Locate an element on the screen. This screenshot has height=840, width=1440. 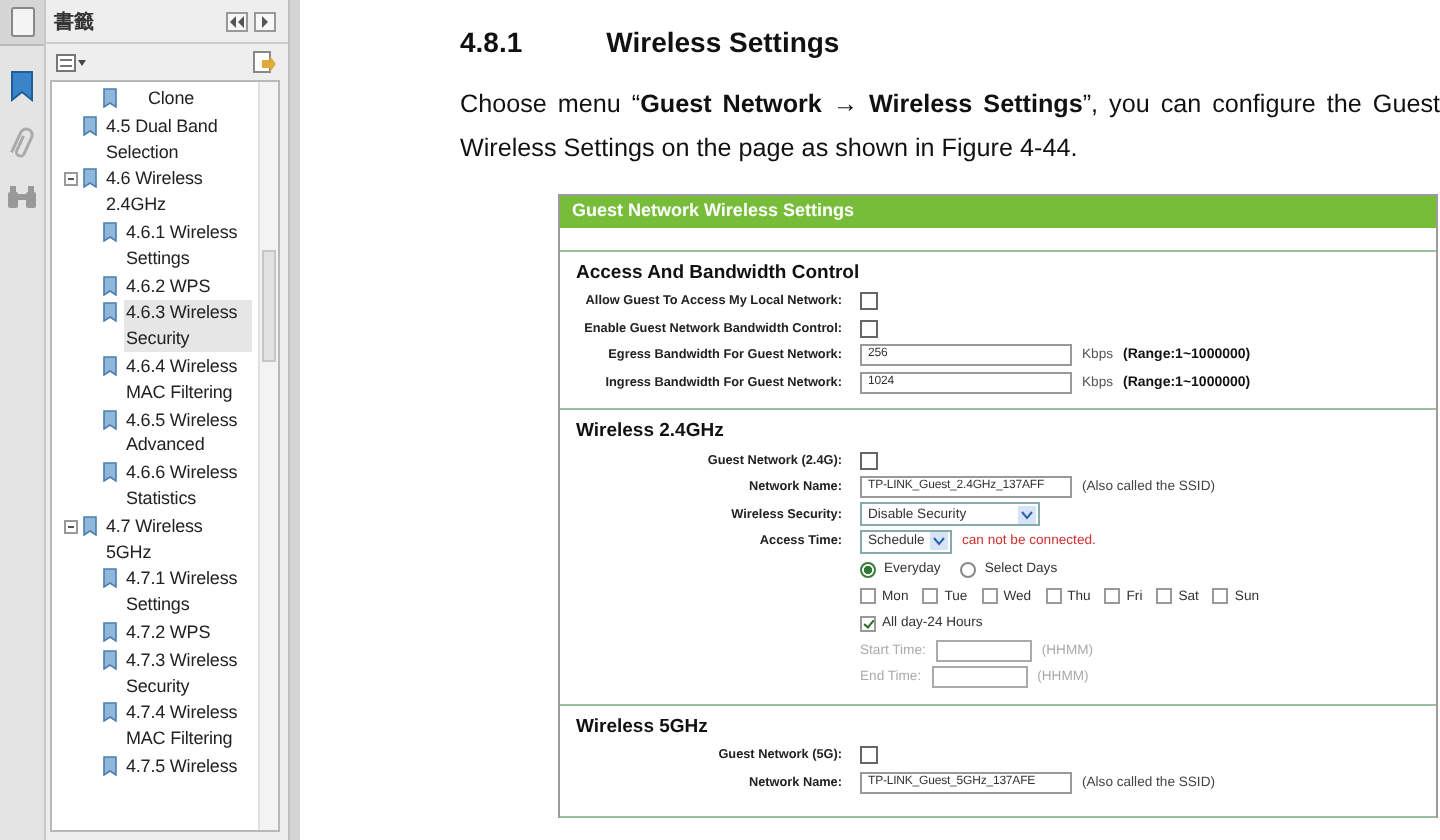
bookmark-item: 4.6.3 Wireless Security is located at coordinates (188, 326).